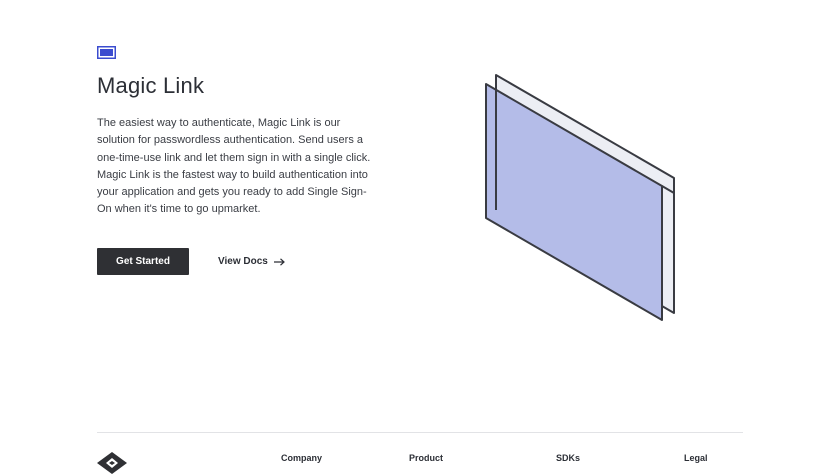 The image size is (840, 474). Describe the element at coordinates (243, 261) in the screenshot. I see `view-docs-label: View Docs` at that location.